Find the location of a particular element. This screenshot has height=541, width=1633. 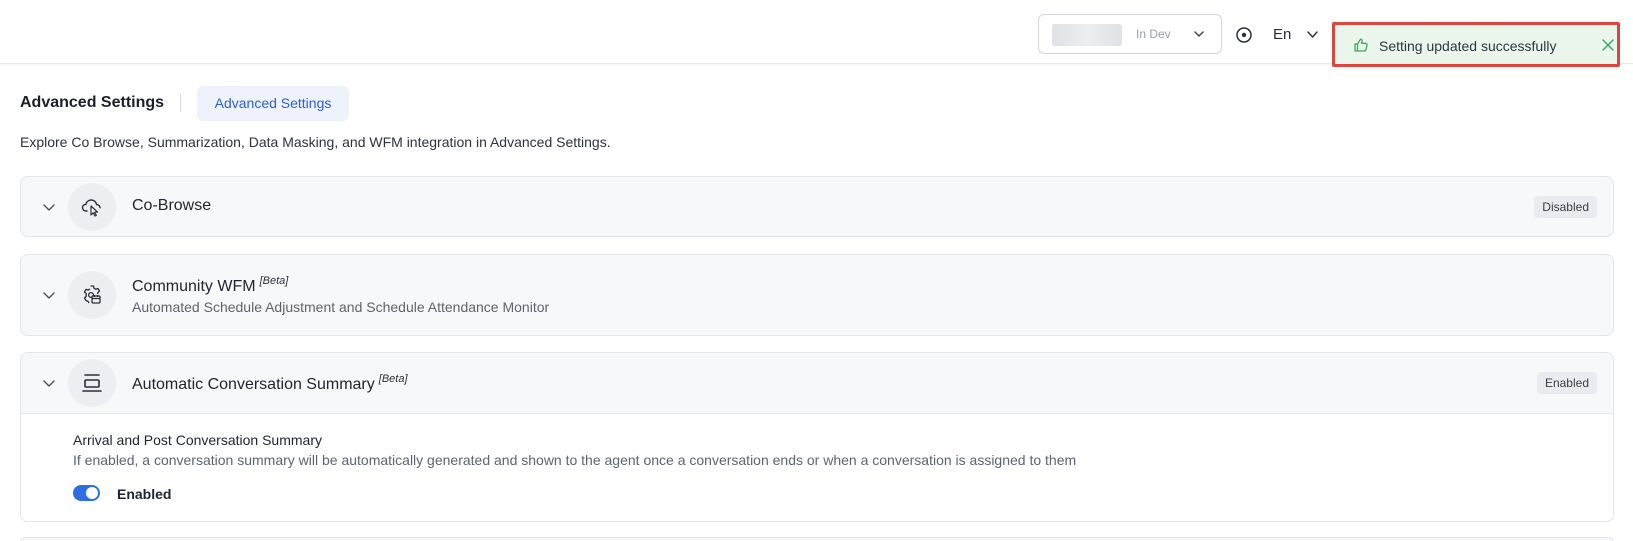

gear-calendar-icon is located at coordinates (92, 294).